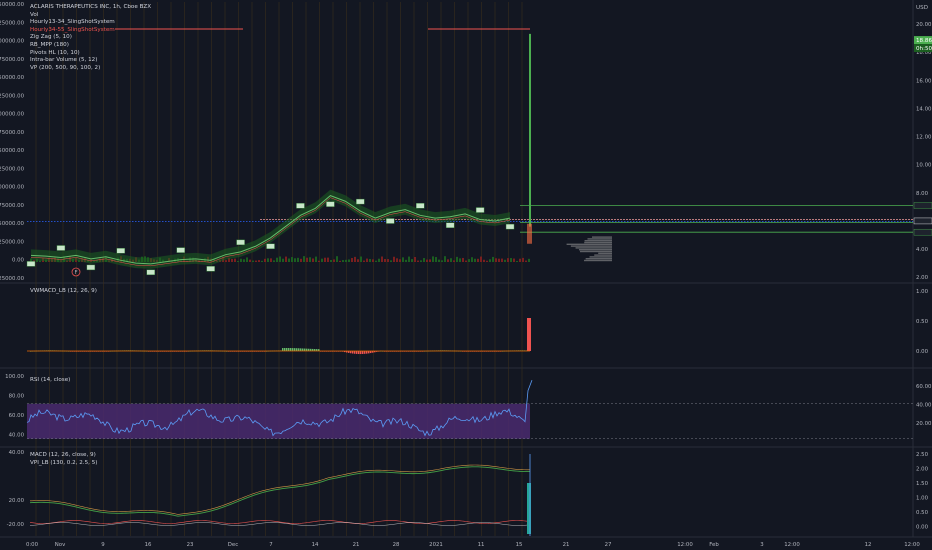  What do you see at coordinates (924, 387) in the screenshot?
I see `rsi-right-axis-tick: 60.00` at bounding box center [924, 387].